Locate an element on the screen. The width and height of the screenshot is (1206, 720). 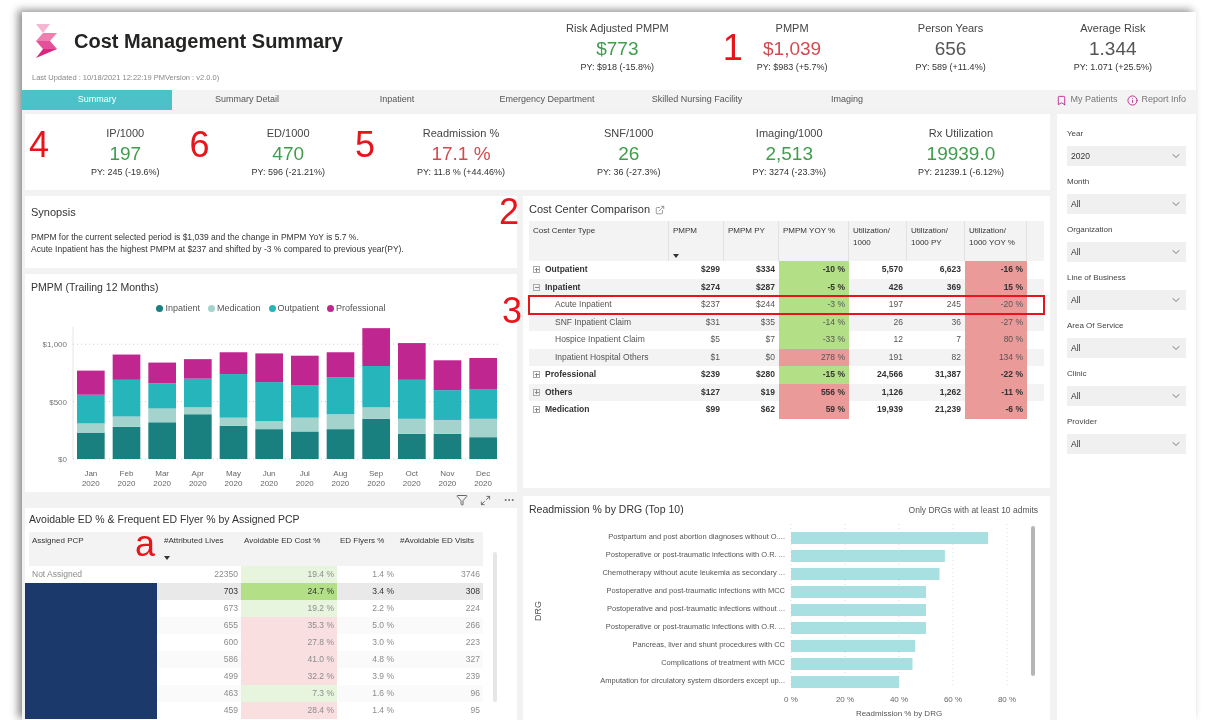
page-tab: Imaging is located at coordinates (847, 100).